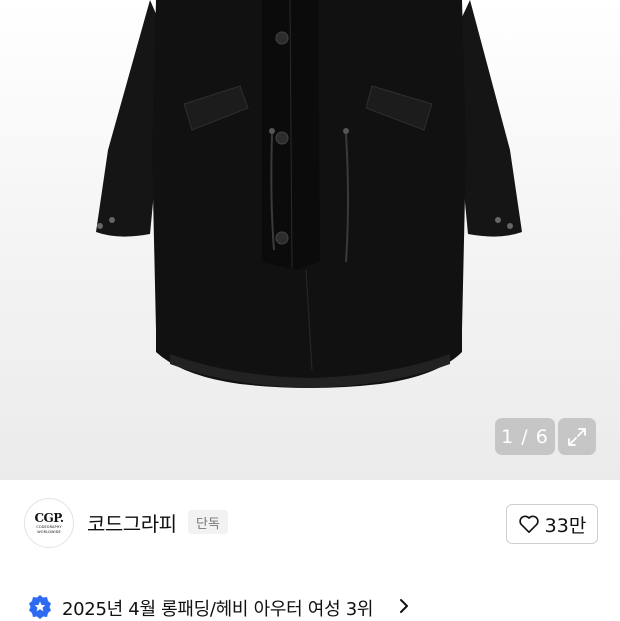 Image resolution: width=620 pixels, height=621 pixels. Describe the element at coordinates (528, 524) in the screenshot. I see `heart-outline-icon` at that location.